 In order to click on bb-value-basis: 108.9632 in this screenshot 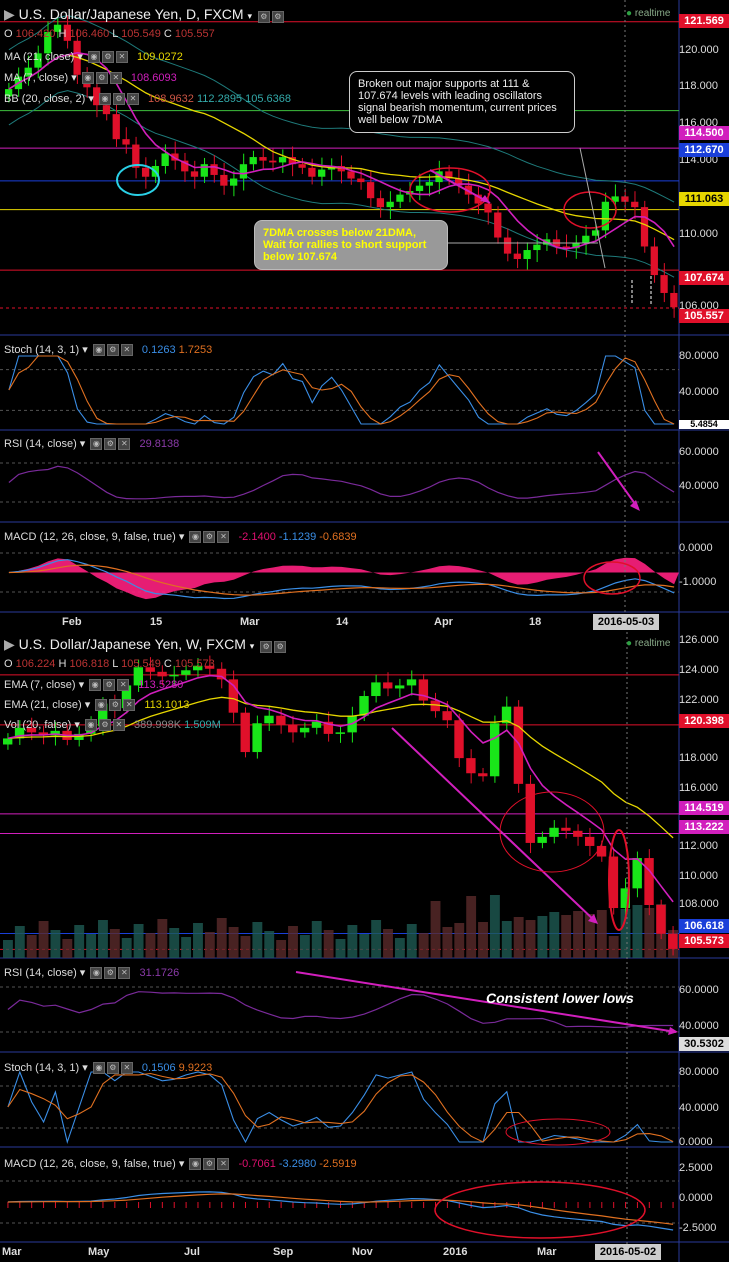, I will do `click(171, 99)`.